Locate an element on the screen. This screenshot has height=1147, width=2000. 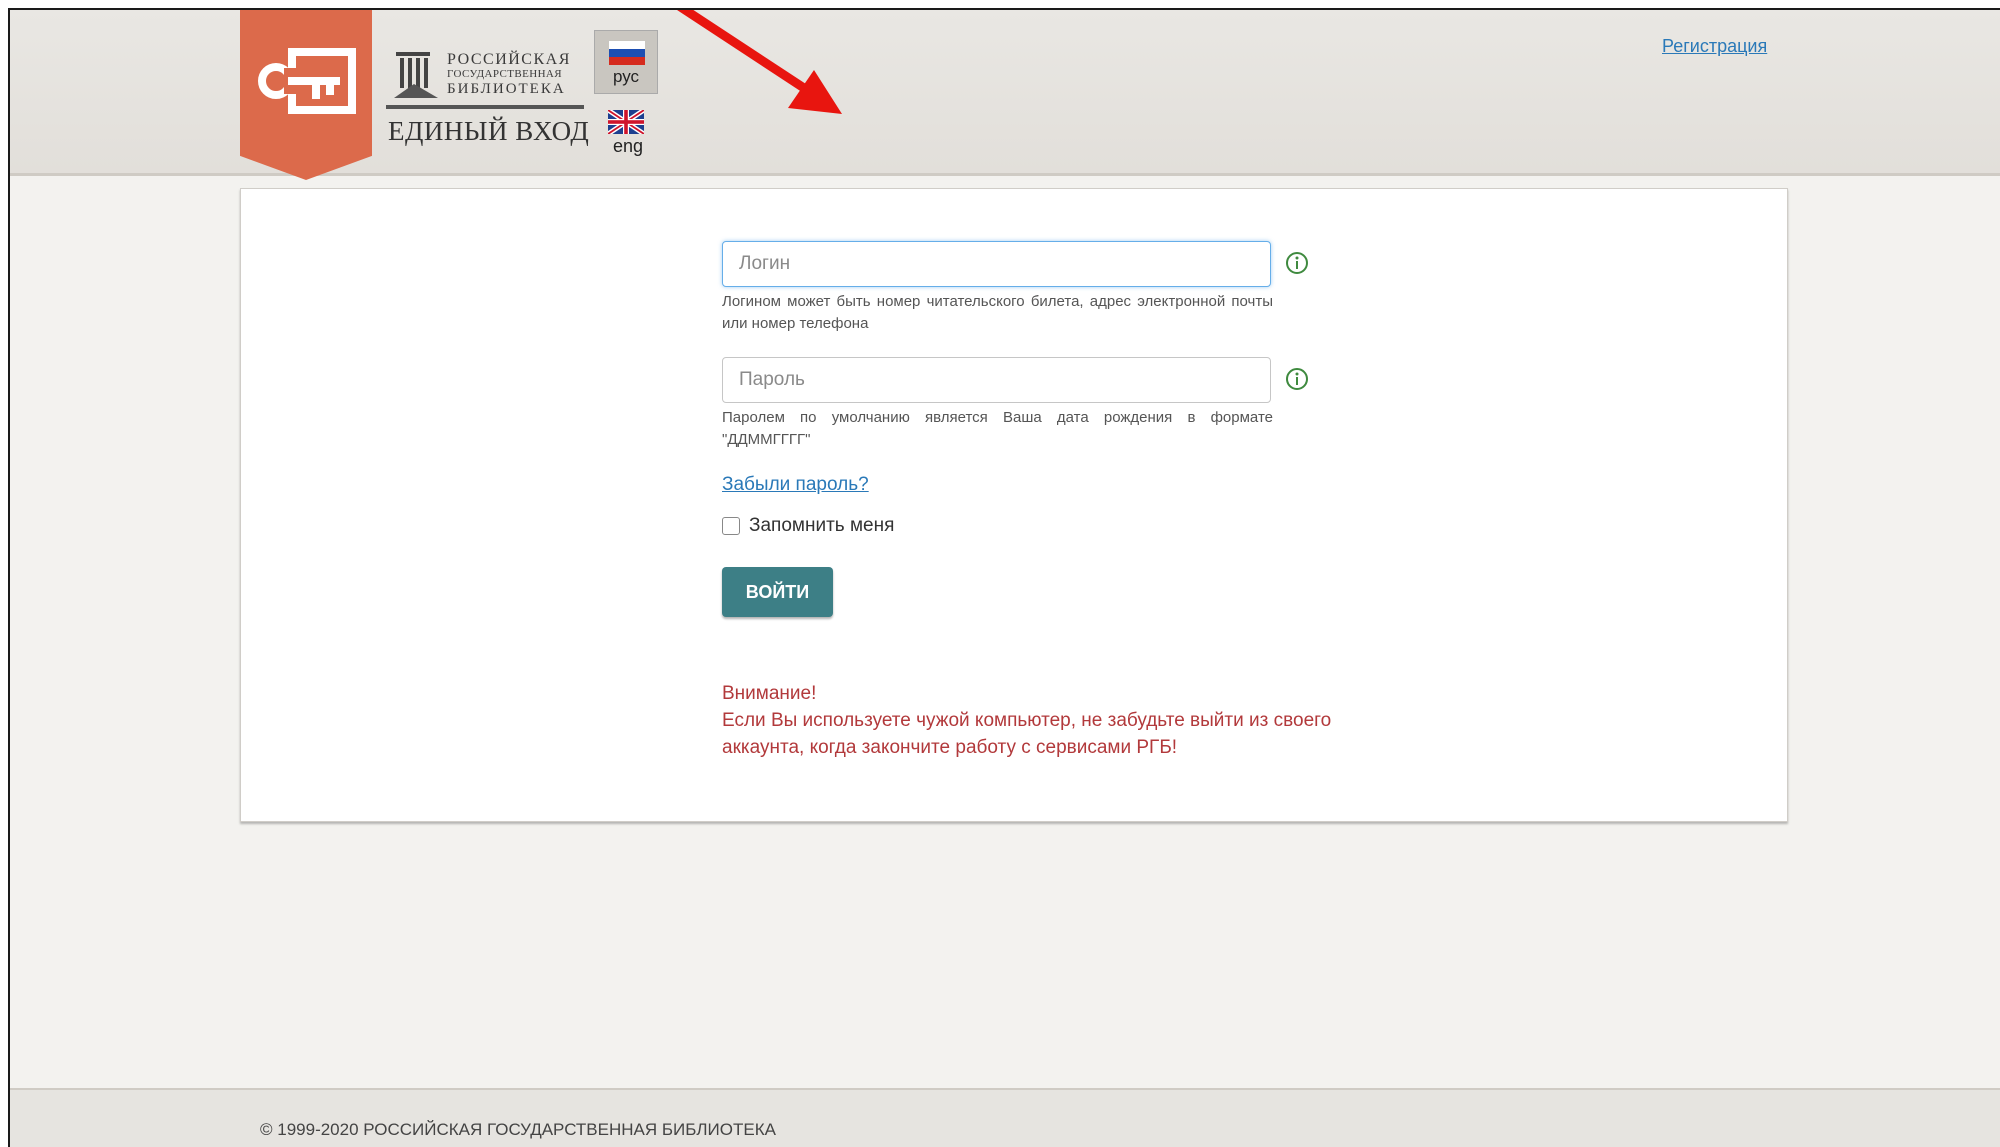
key-logo-badge is located at coordinates (306, 95).